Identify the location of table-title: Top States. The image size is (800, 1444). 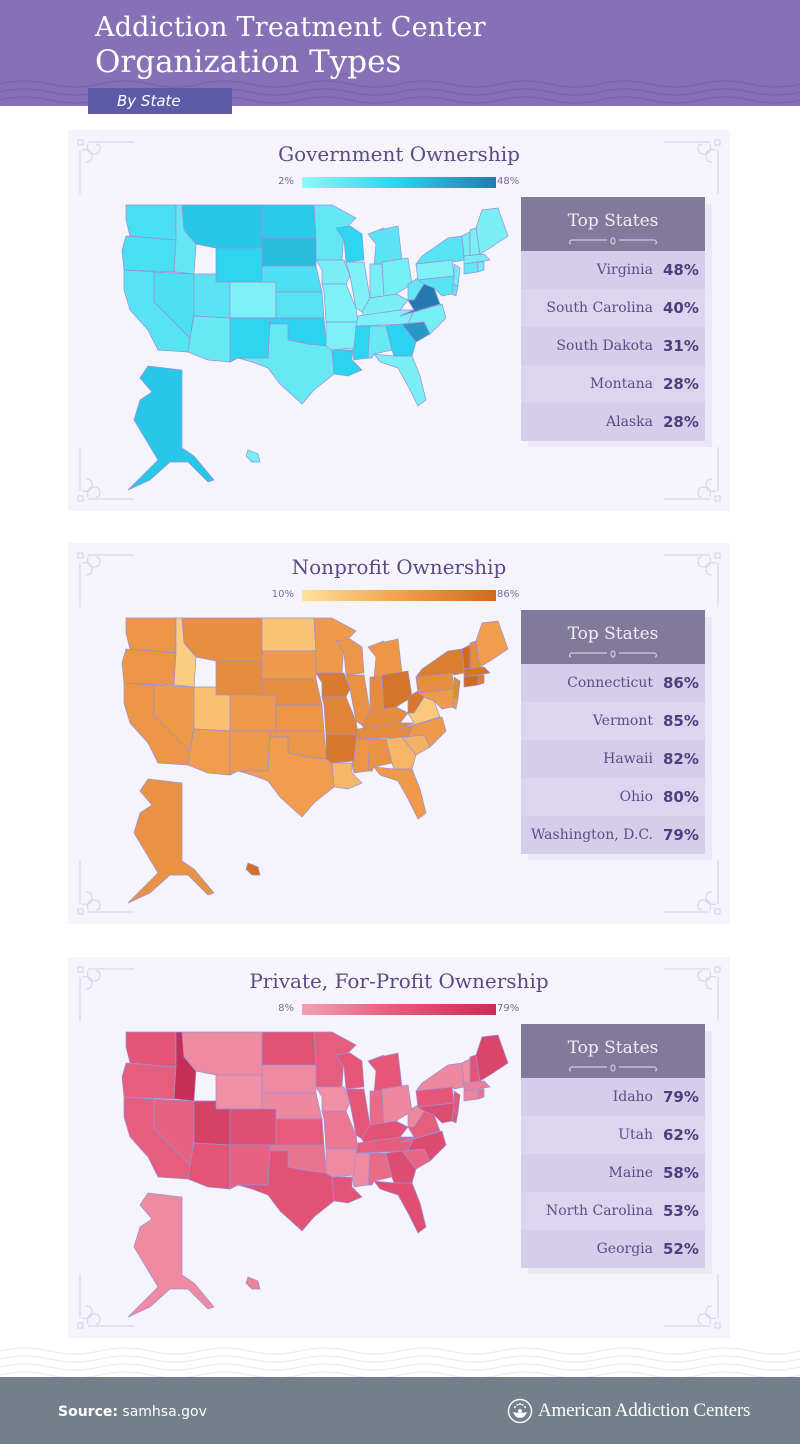
(613, 634).